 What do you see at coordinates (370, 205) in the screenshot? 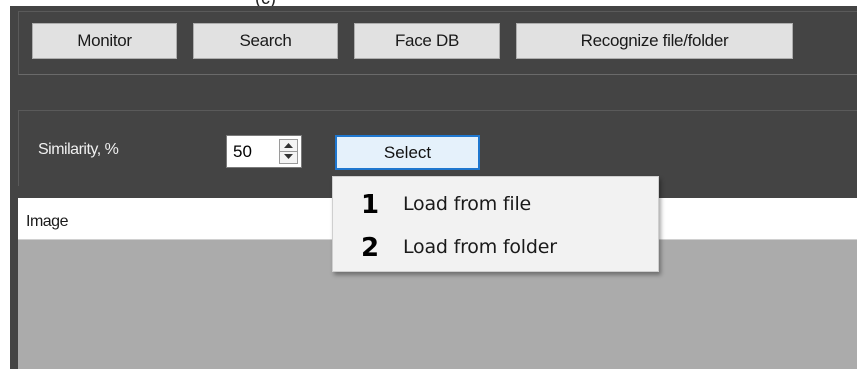
I see `menu-item-number: 1` at bounding box center [370, 205].